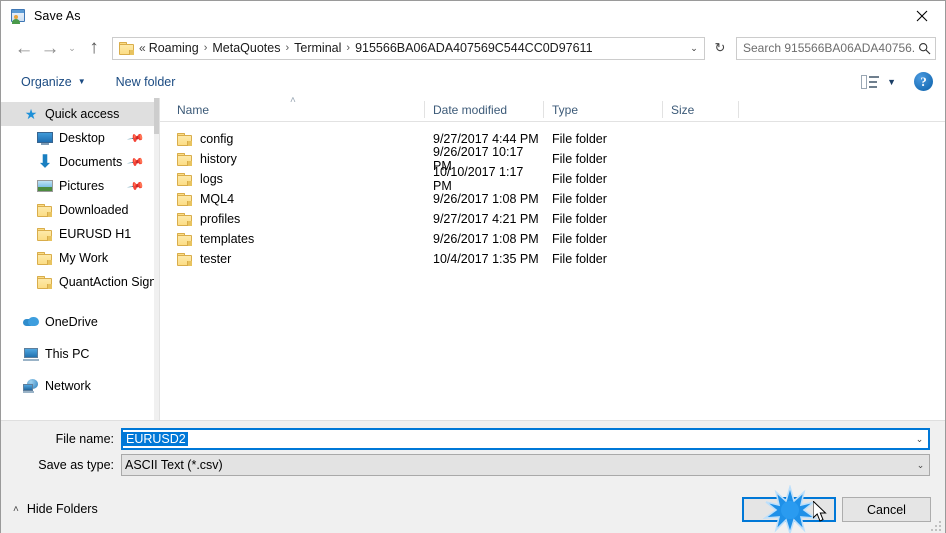  I want to click on column-header-size: Size, so click(701, 109).